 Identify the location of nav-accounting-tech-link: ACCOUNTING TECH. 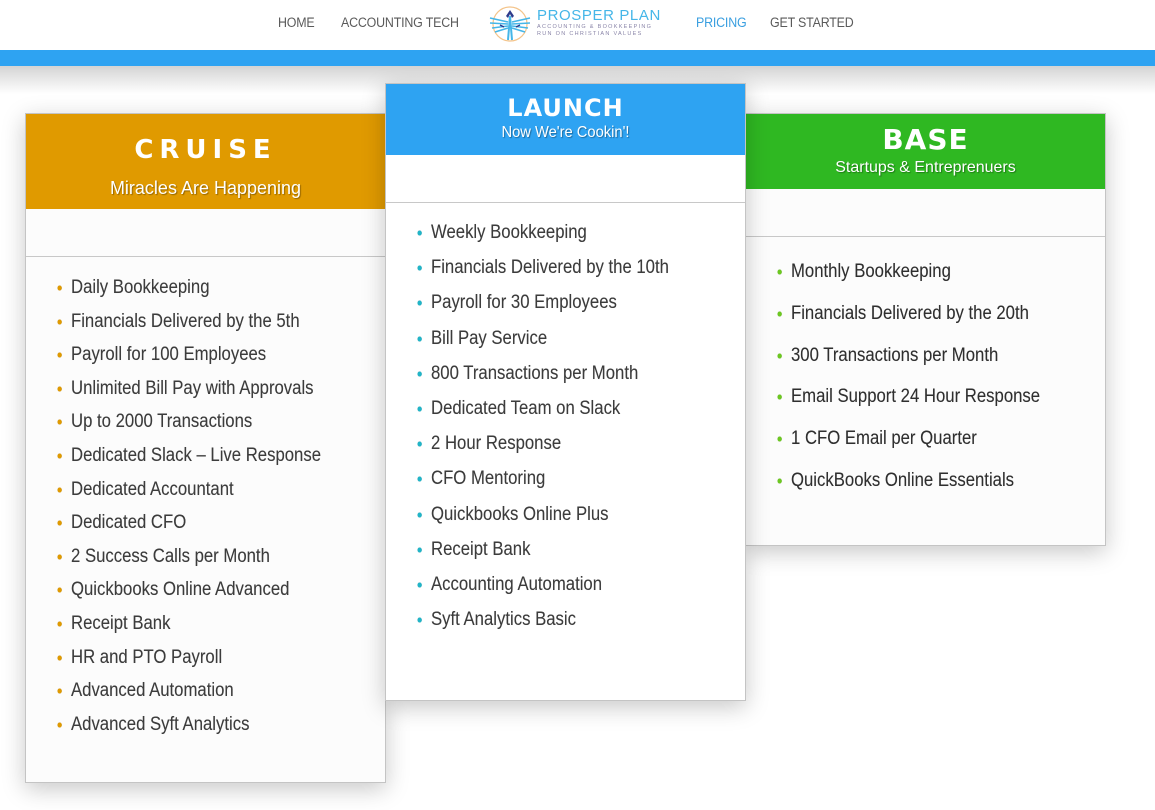
(400, 22).